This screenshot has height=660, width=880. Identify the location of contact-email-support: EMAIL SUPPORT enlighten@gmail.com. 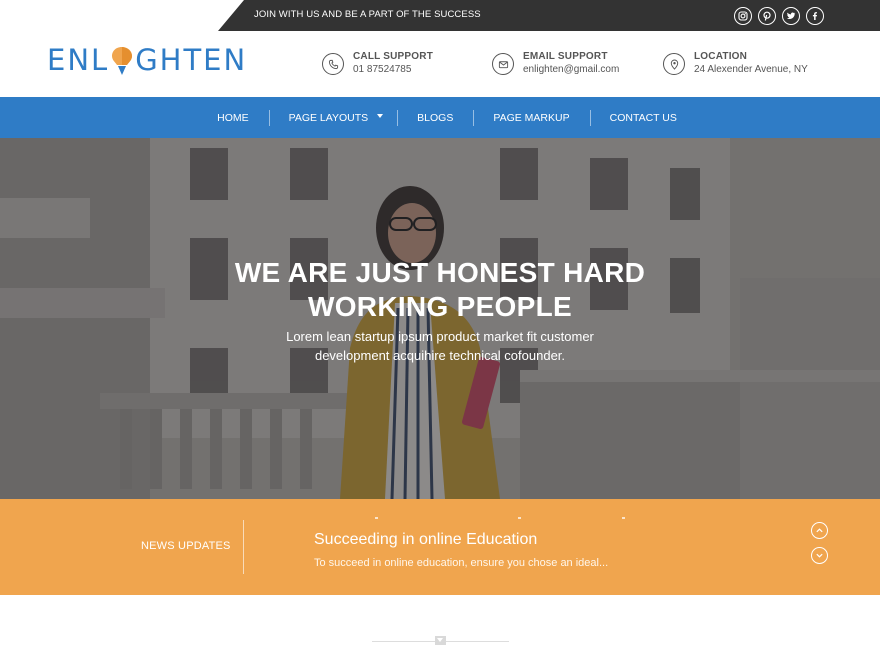
(555, 63).